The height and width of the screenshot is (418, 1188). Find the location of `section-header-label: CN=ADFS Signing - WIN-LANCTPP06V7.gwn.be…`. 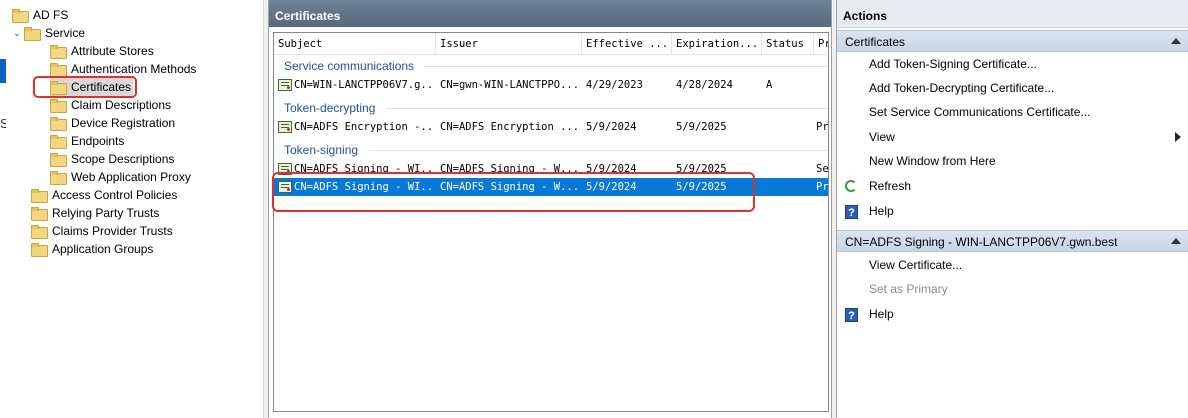

section-header-label: CN=ADFS Signing - WIN-LANCTPP06V7.gwn.be… is located at coordinates (981, 242).